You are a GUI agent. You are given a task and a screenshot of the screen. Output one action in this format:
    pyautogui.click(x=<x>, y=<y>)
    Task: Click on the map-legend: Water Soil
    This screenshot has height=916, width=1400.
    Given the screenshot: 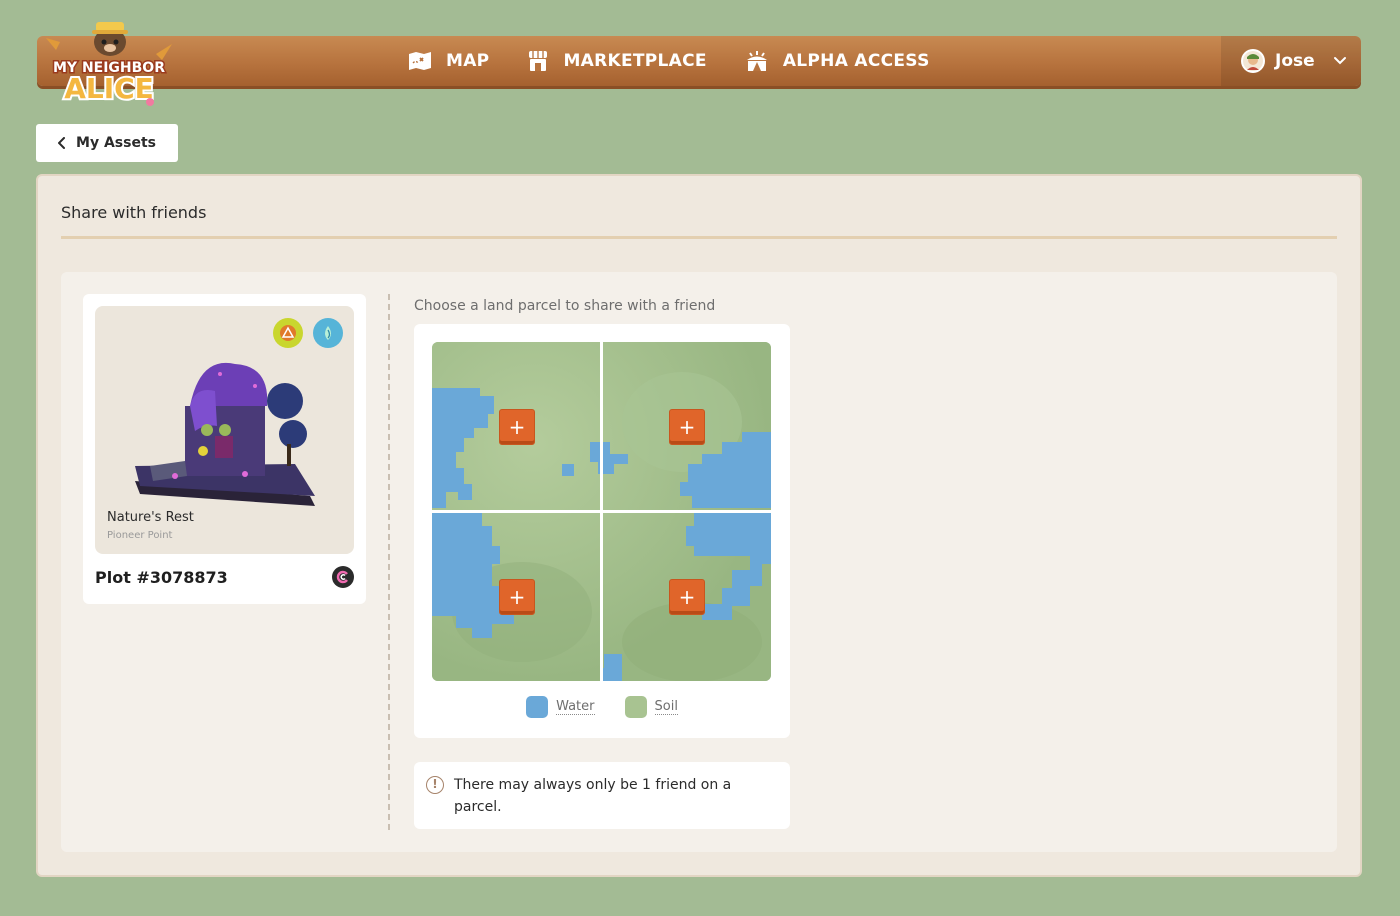 What is the action you would take?
    pyautogui.click(x=602, y=707)
    